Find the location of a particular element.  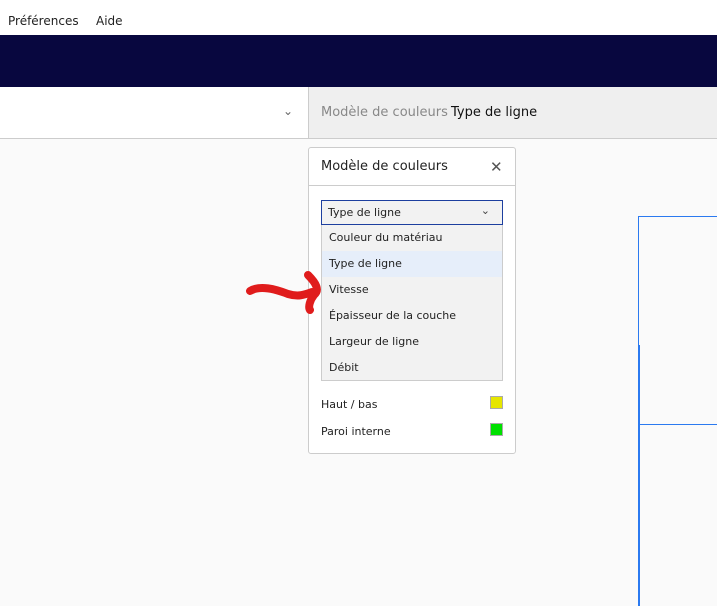

color-scheme-button: Modèle de couleurs Type de ligne is located at coordinates (513, 112).